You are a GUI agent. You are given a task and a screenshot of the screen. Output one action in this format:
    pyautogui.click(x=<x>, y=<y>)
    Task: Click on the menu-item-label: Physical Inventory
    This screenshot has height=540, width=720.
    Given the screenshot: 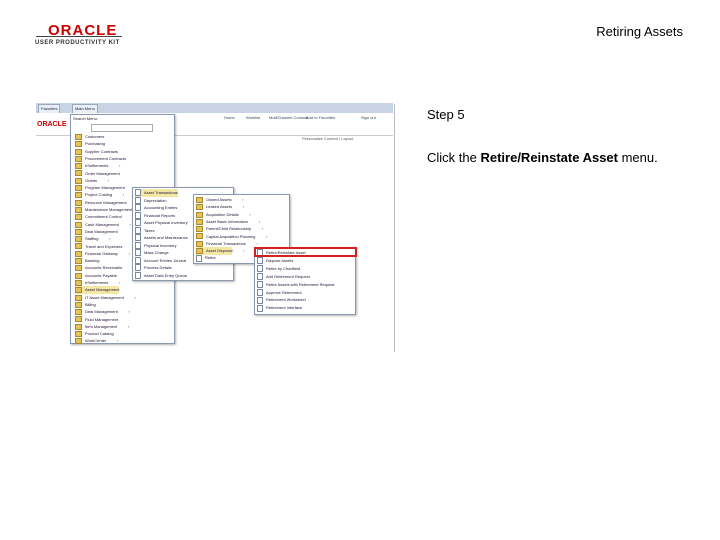 What is the action you would take?
    pyautogui.click(x=160, y=245)
    